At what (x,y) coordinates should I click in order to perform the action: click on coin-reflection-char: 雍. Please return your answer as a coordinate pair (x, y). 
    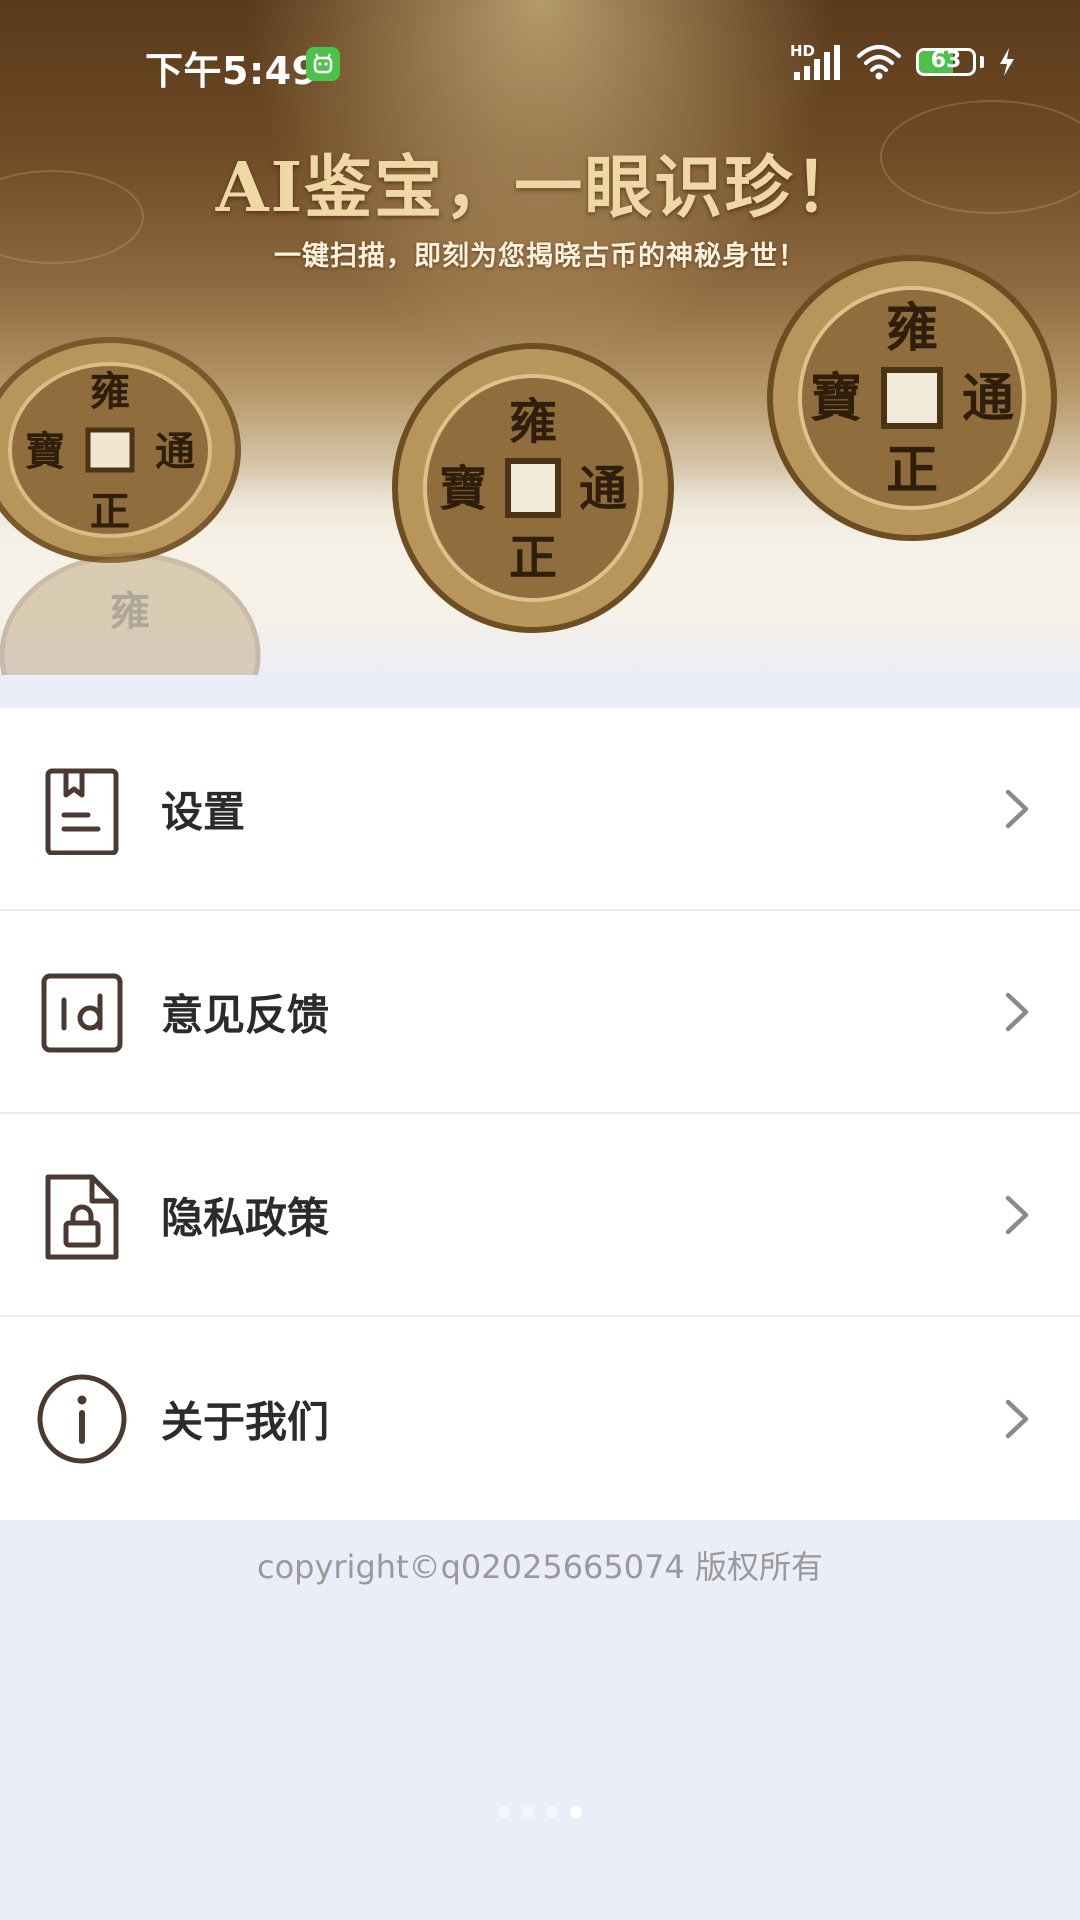
    Looking at the image, I should click on (130, 611).